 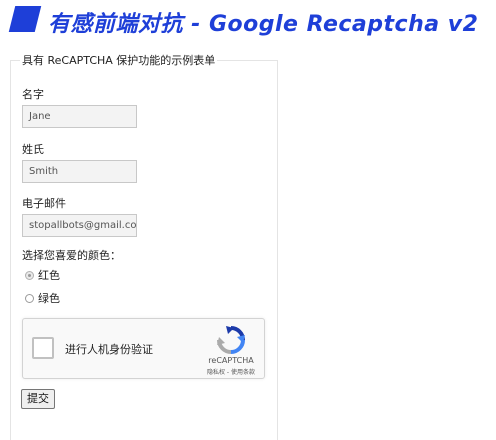 I want to click on last-name-input: Smith, so click(x=79, y=171).